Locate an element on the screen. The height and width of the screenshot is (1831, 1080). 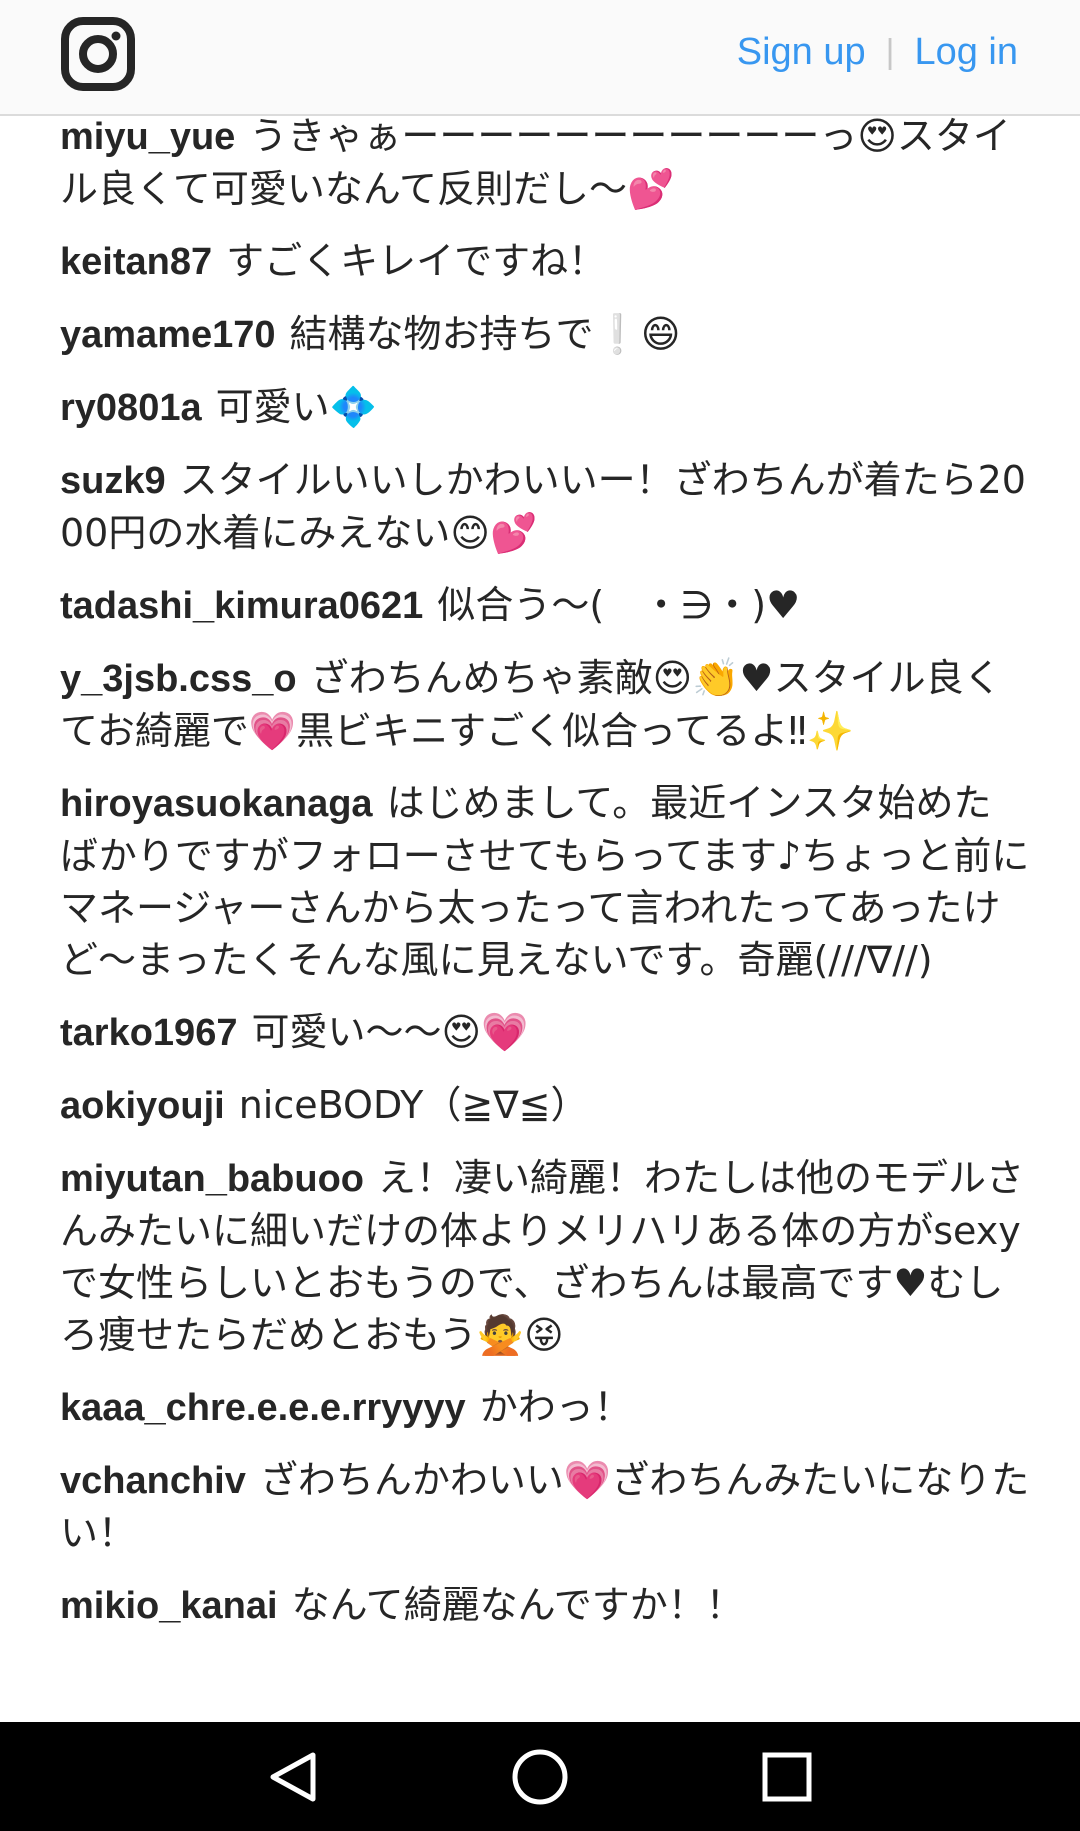
home-button is located at coordinates (540, 1777).